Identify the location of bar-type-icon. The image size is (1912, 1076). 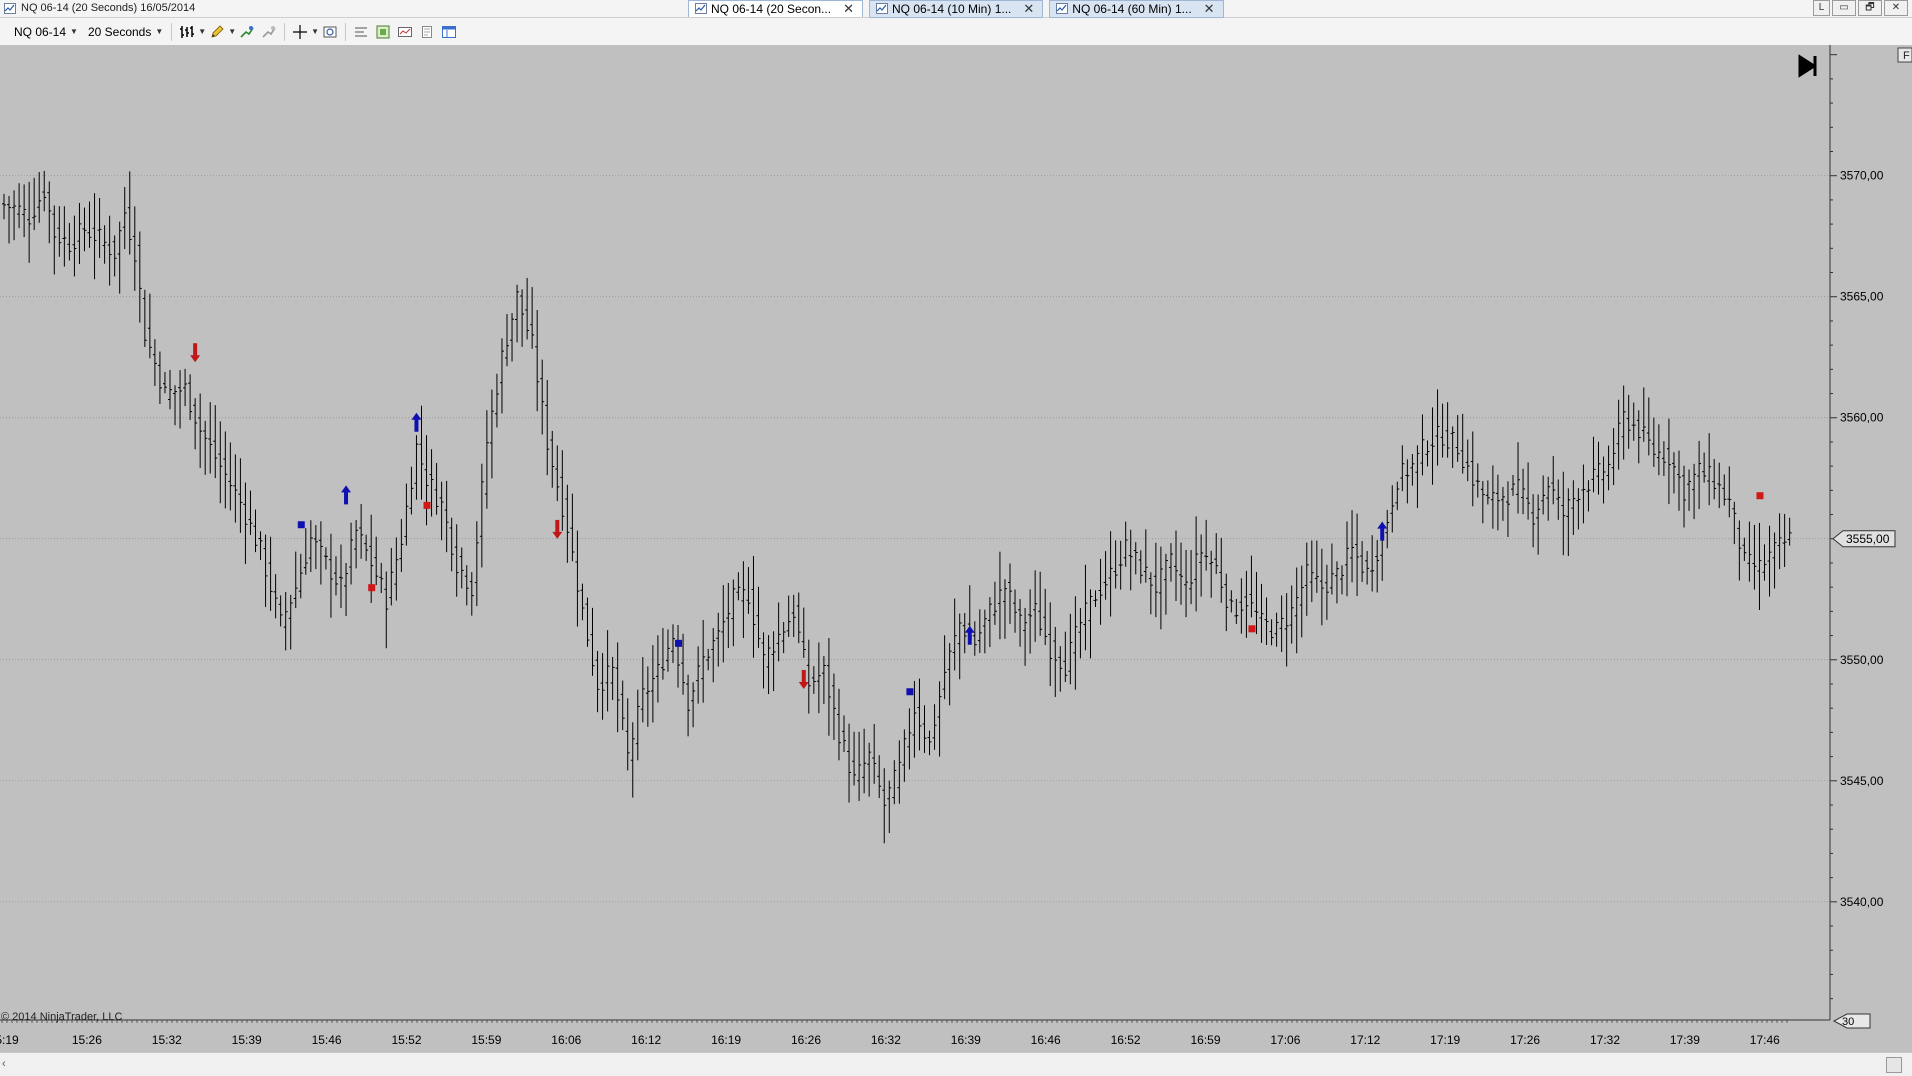
(187, 32).